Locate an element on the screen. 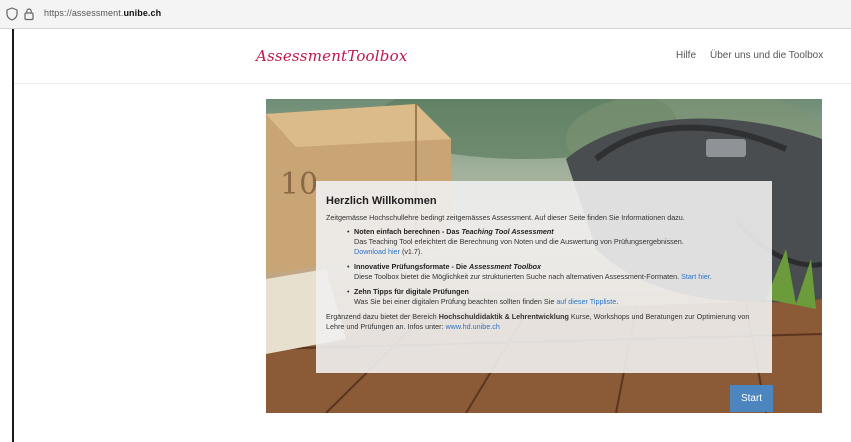  url-domain: unibe.ch is located at coordinates (142, 13).